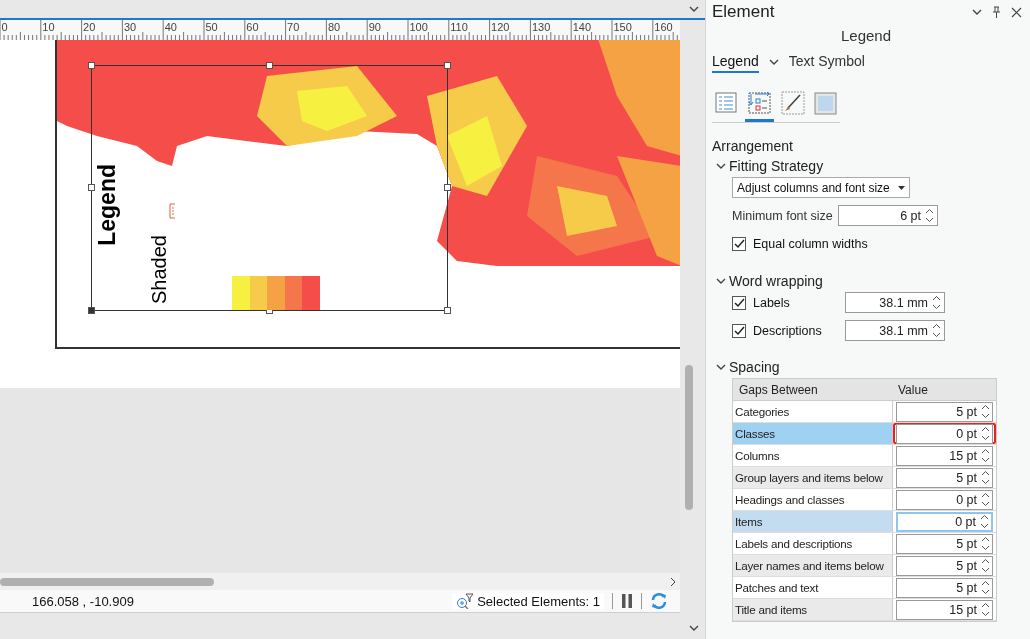 The image size is (1030, 639). What do you see at coordinates (269, 188) in the screenshot?
I see `selection-frame` at bounding box center [269, 188].